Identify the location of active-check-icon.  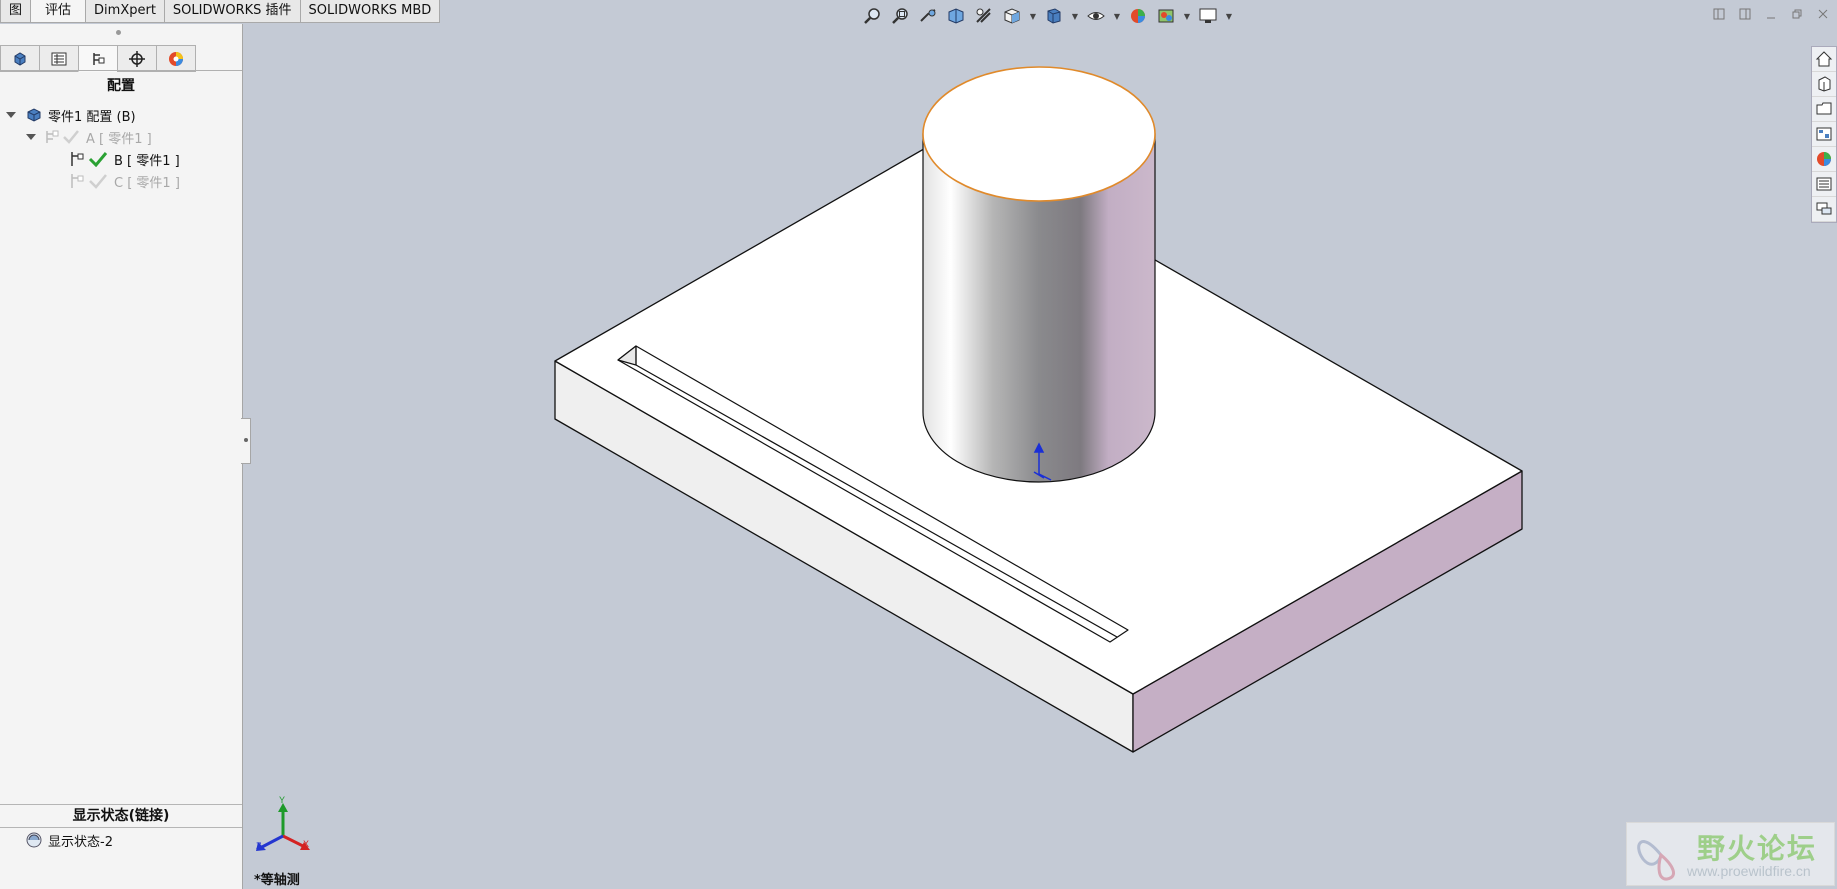
(98, 159).